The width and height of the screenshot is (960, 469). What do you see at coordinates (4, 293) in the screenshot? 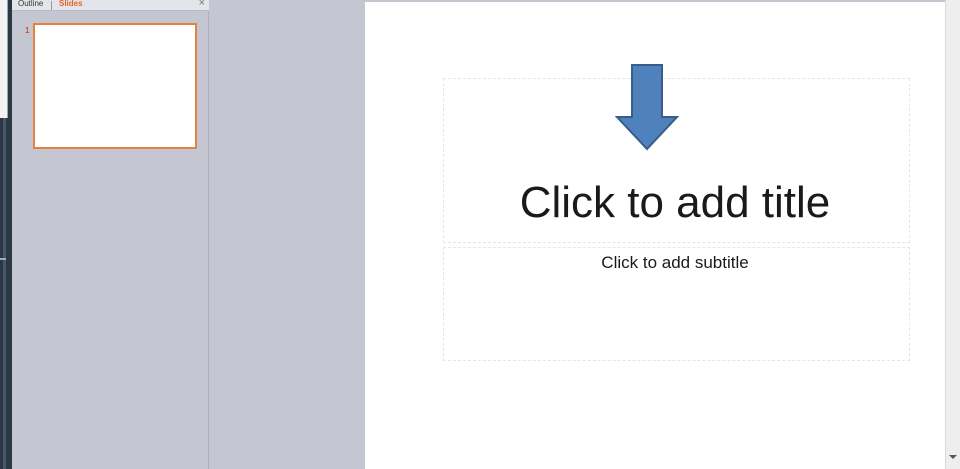
I see `background-stripe` at bounding box center [4, 293].